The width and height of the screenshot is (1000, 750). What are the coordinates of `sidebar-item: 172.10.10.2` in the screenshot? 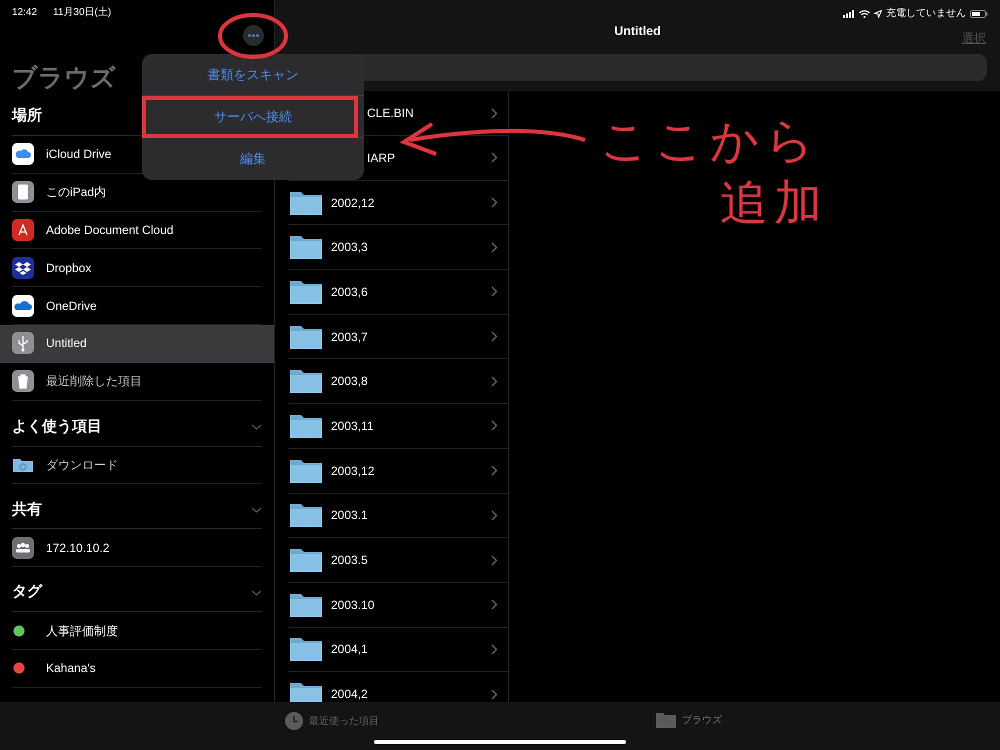 It's located at (137, 548).